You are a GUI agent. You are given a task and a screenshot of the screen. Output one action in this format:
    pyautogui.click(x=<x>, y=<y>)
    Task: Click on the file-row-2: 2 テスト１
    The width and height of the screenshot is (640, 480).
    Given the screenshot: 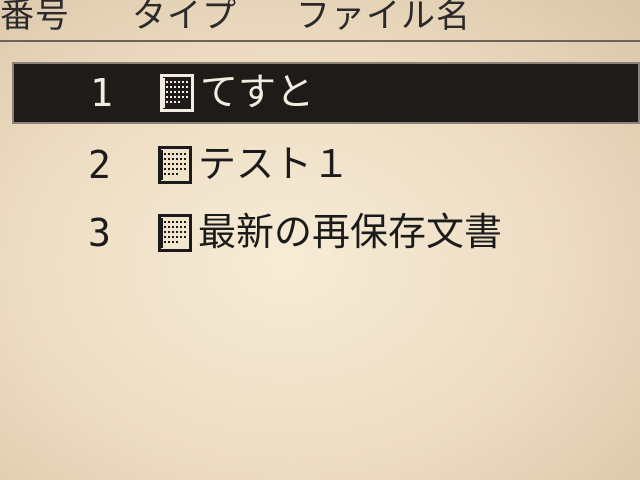 What is the action you would take?
    pyautogui.click(x=324, y=165)
    